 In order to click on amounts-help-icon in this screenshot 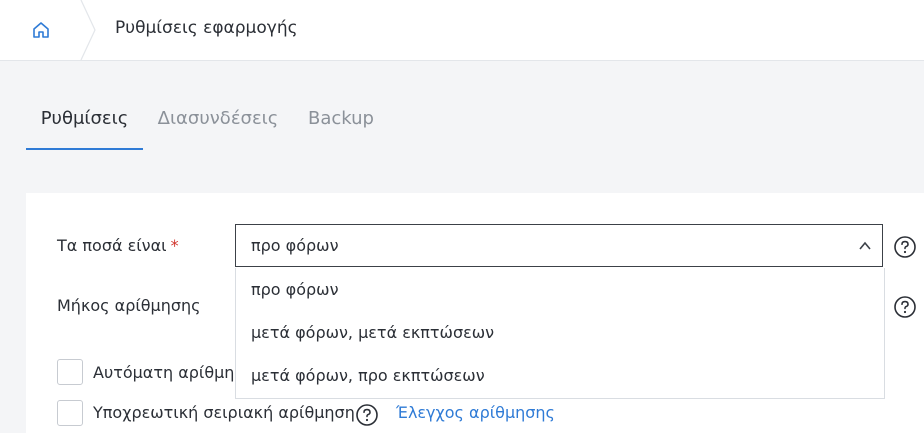, I will do `click(905, 247)`.